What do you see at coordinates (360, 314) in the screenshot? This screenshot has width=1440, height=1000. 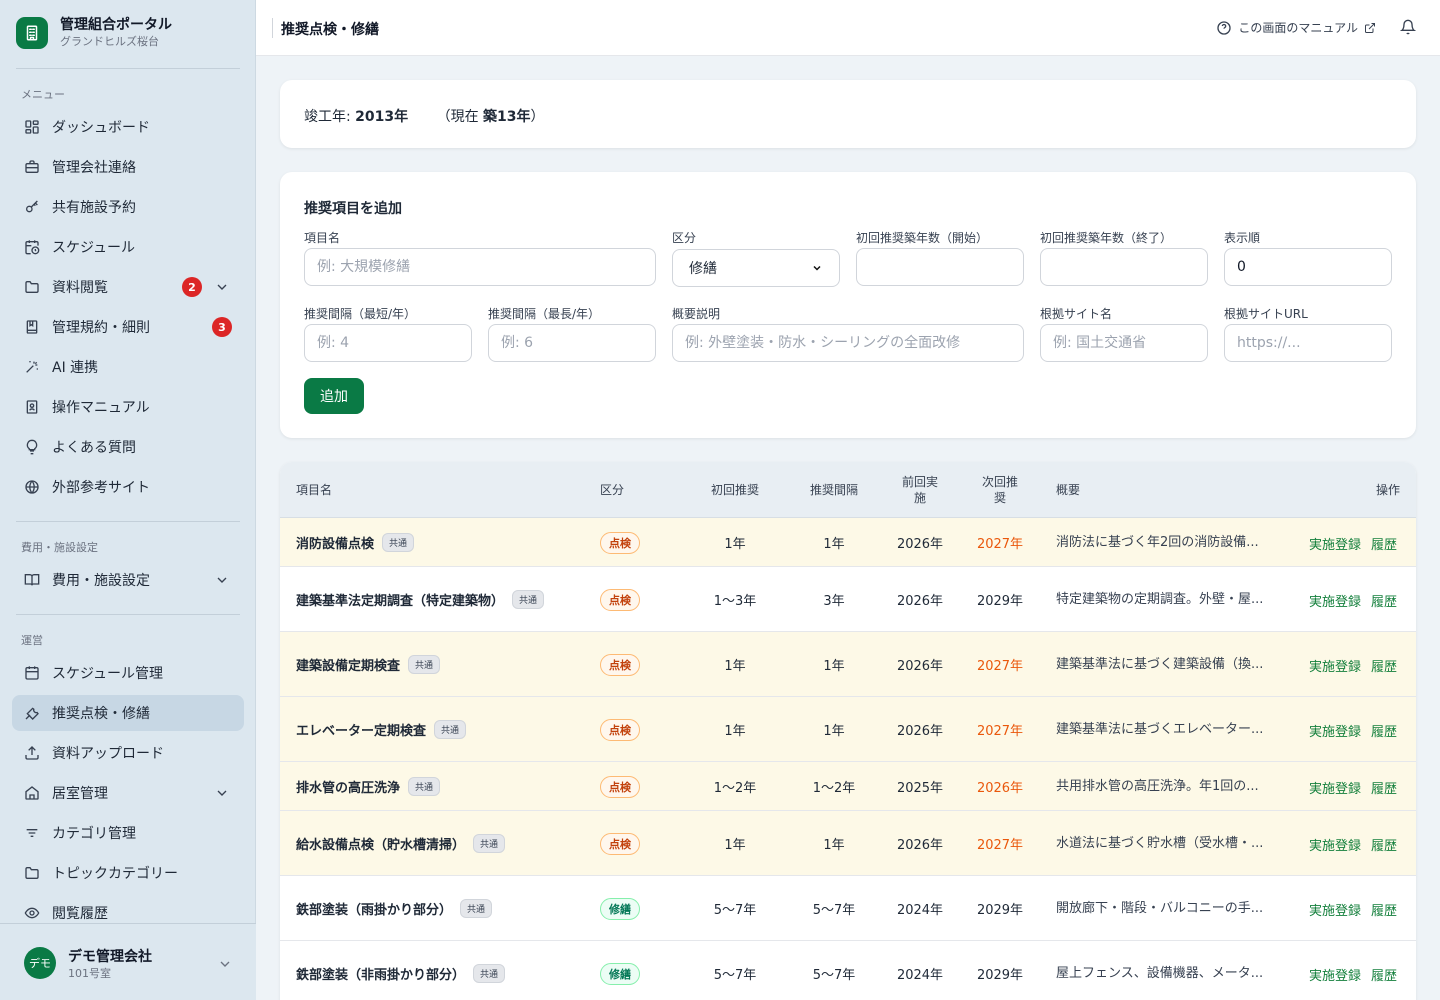 I see `interval-min-label: 推奨間隔（最短/年）` at bounding box center [360, 314].